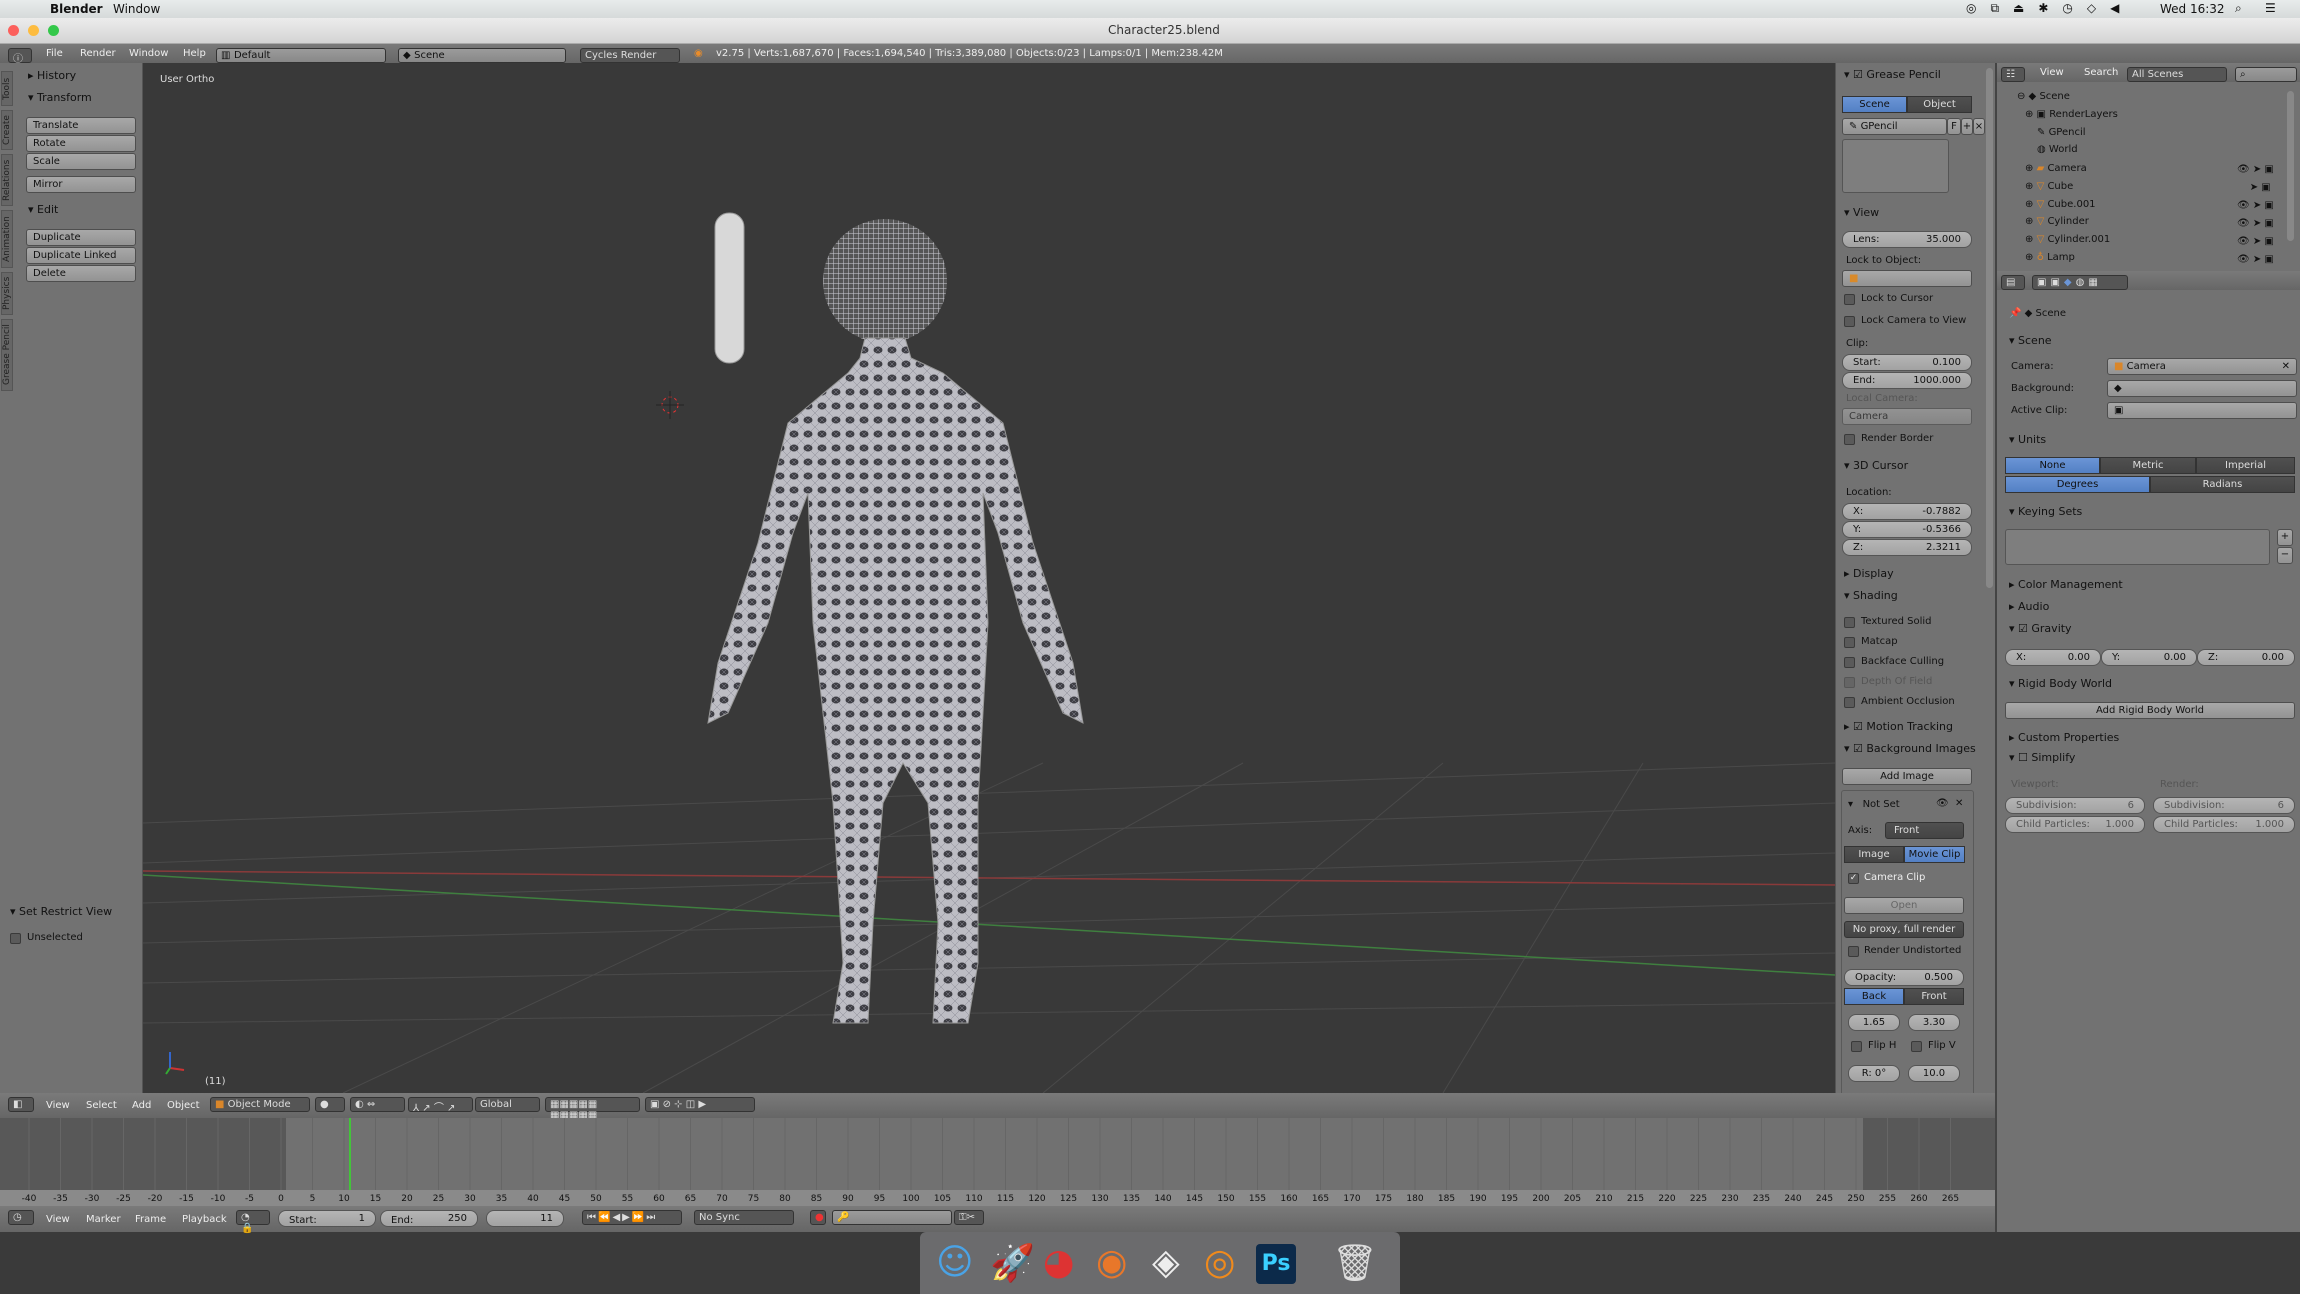 The width and height of the screenshot is (2300, 1294). Describe the element at coordinates (2052, 465) in the screenshot. I see `units-none: None` at that location.